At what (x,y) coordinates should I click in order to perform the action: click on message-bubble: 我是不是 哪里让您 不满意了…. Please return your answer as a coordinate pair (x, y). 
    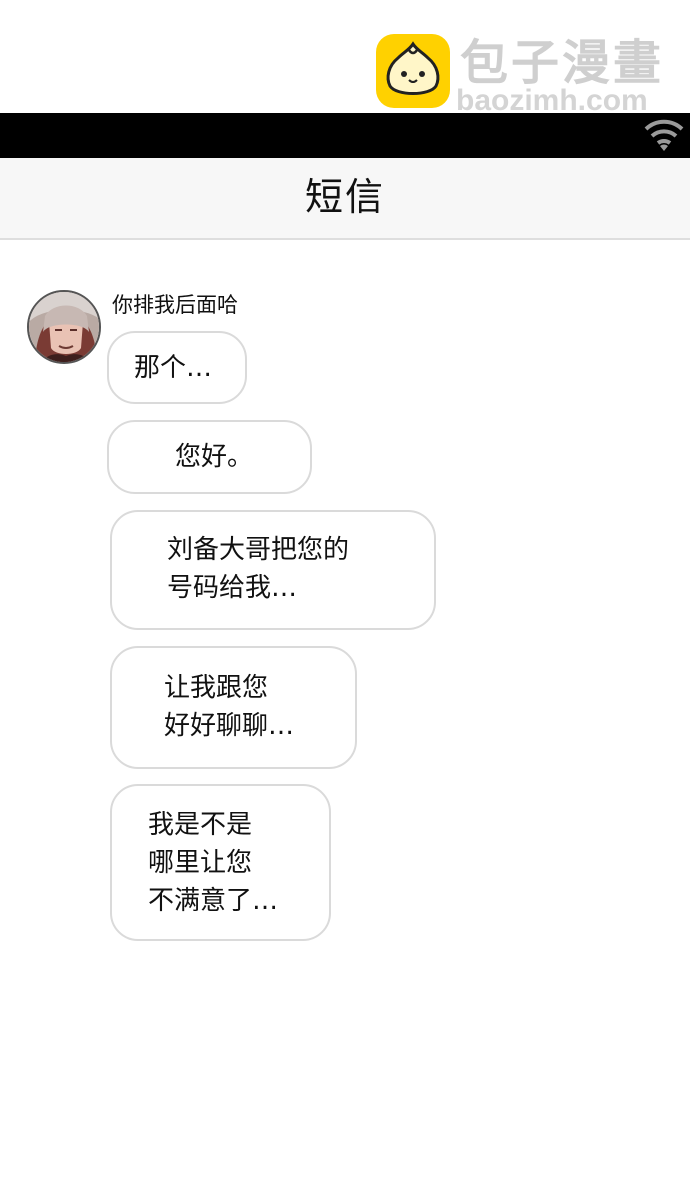
    Looking at the image, I should click on (220, 862).